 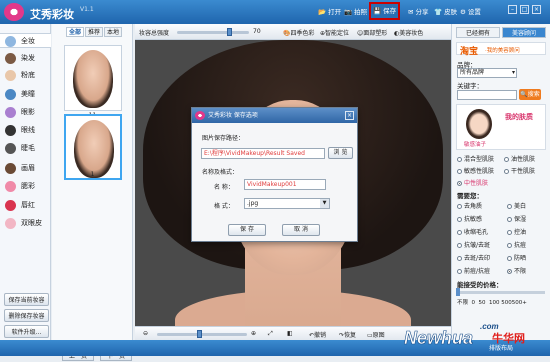 I want to click on sidebar-item-full-makeup: 全妆, so click(x=25, y=40).